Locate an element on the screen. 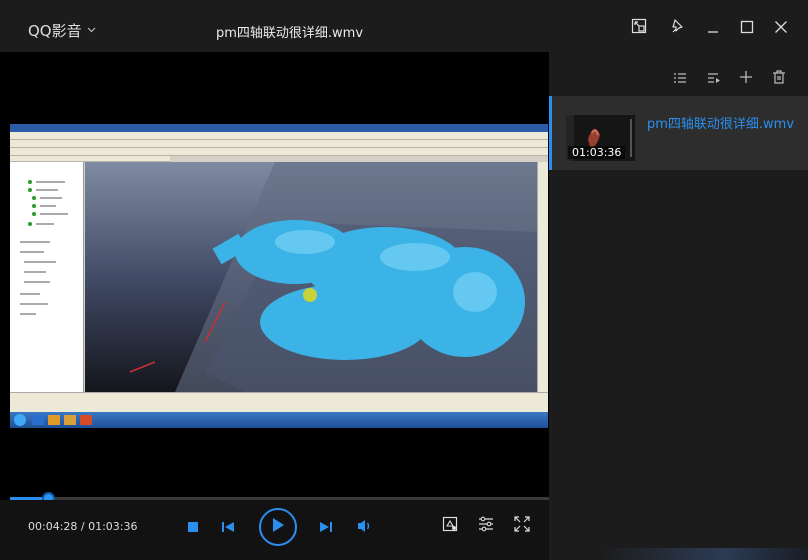  video-status-bar is located at coordinates (279, 402).